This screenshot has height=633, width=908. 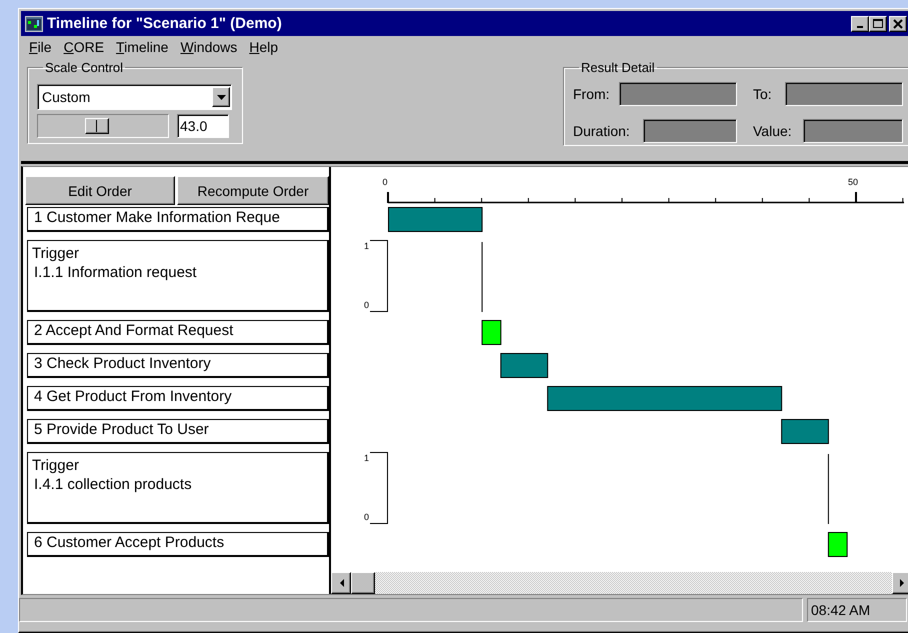 What do you see at coordinates (253, 190) in the screenshot?
I see `recompute-order-button: Recompute Order` at bounding box center [253, 190].